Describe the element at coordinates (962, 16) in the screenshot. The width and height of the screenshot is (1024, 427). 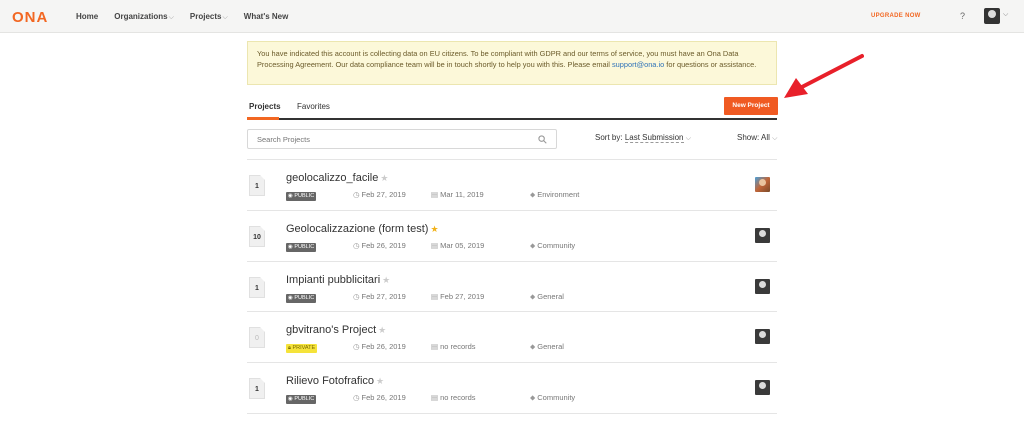
I see `help-icon: ?` at that location.